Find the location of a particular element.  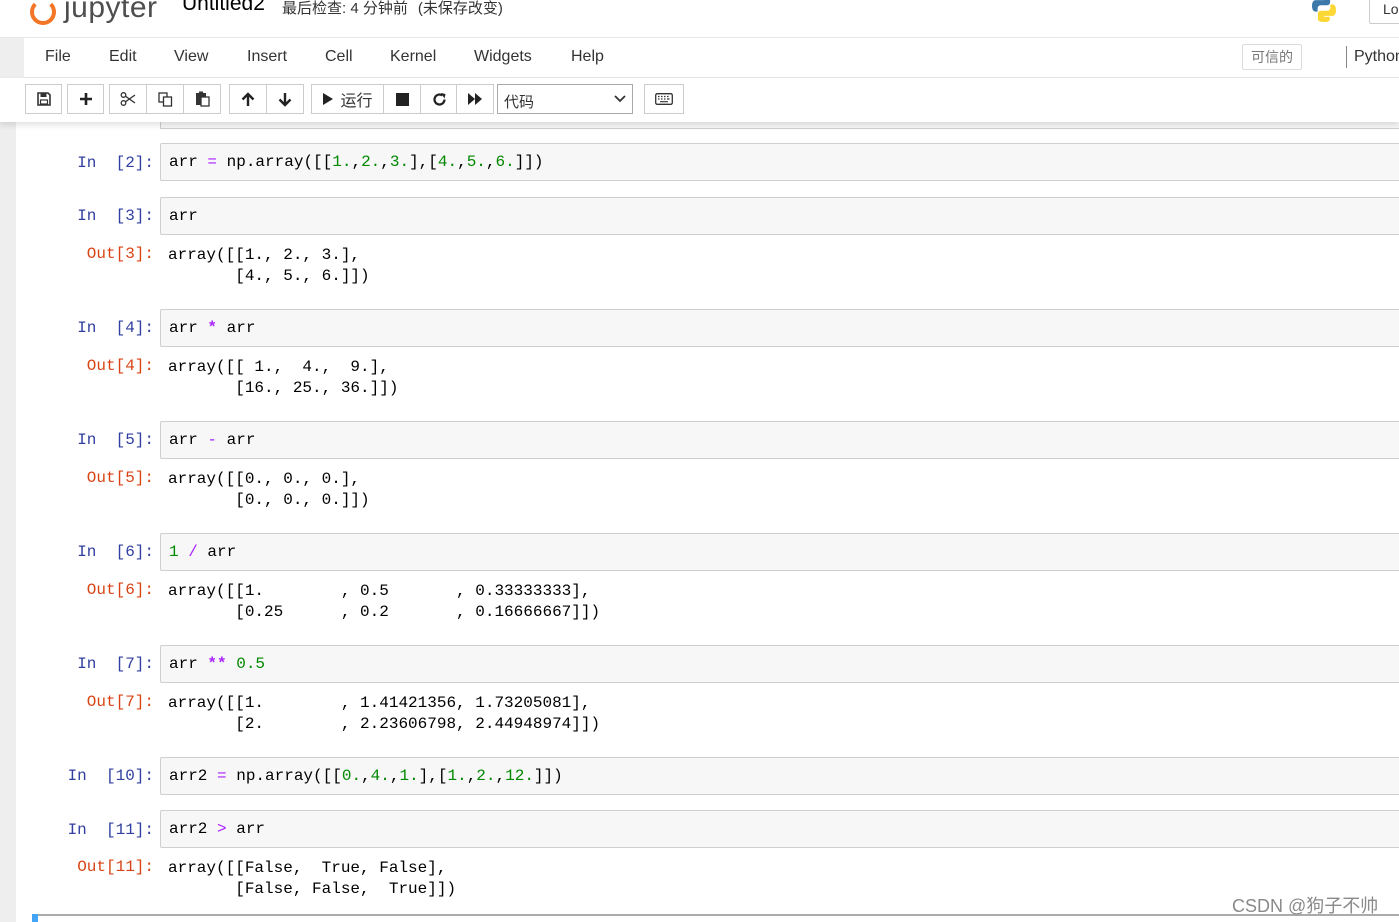

cell-2-code: arr = np.array([[1.,2.,3.],[4.,5.,6.]]) is located at coordinates (356, 162).